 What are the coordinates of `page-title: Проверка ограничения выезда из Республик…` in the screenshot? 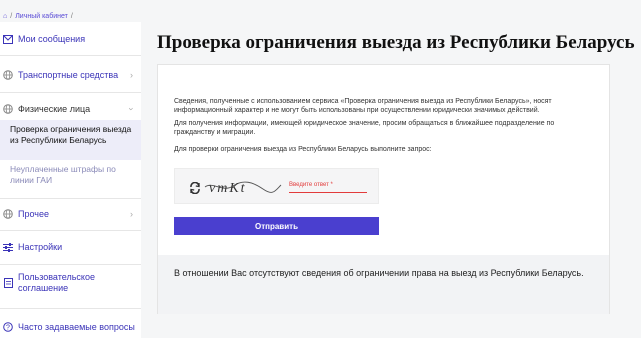 It's located at (396, 42).